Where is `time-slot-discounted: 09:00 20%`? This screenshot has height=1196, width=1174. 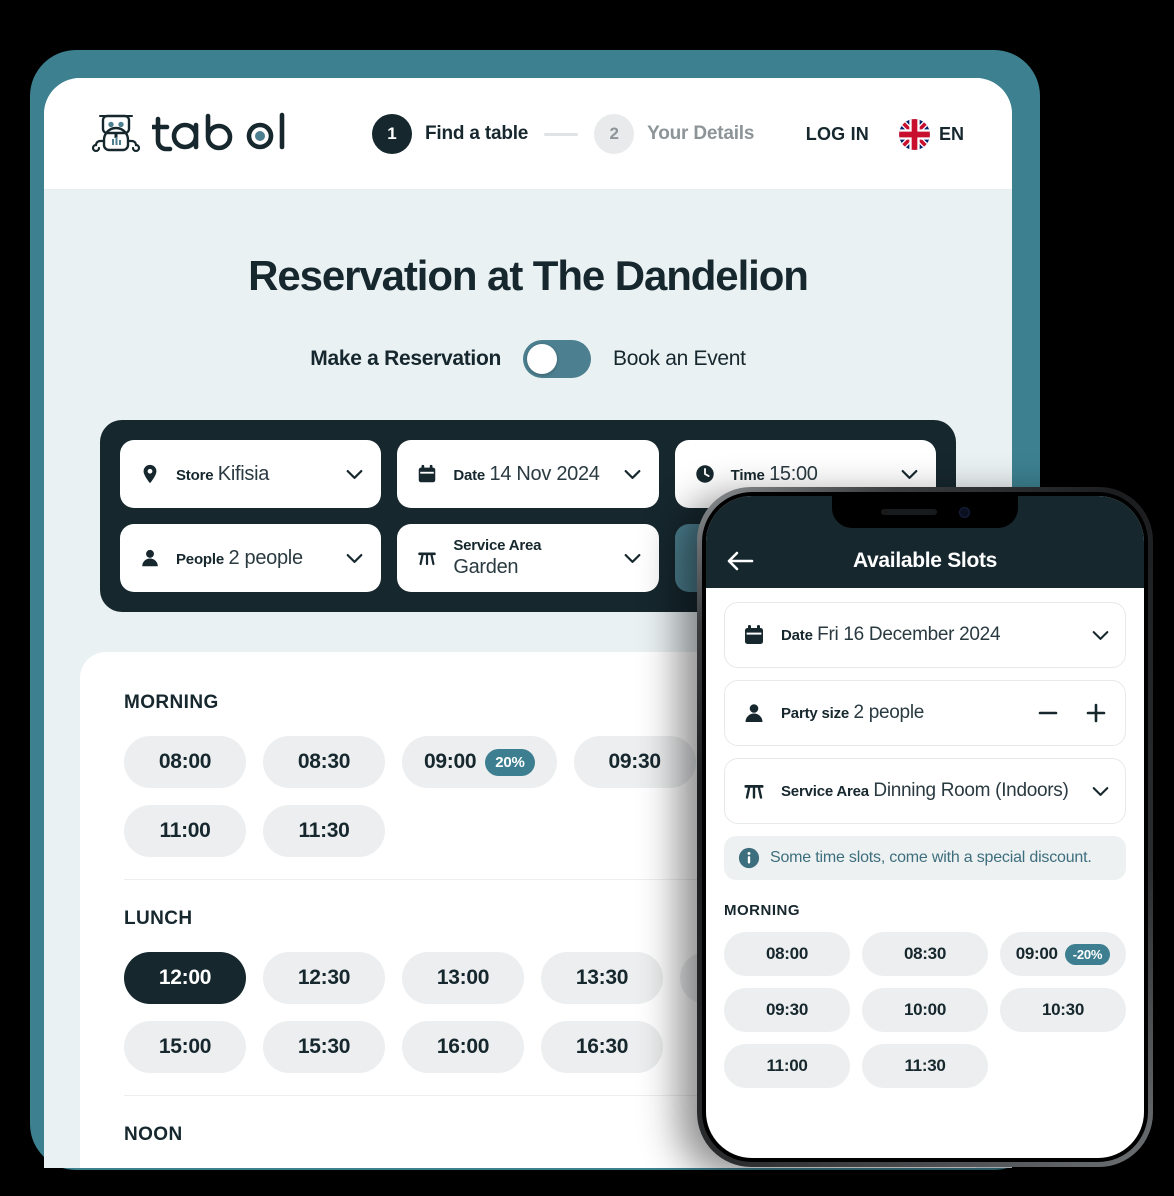 time-slot-discounted: 09:00 20% is located at coordinates (479, 762).